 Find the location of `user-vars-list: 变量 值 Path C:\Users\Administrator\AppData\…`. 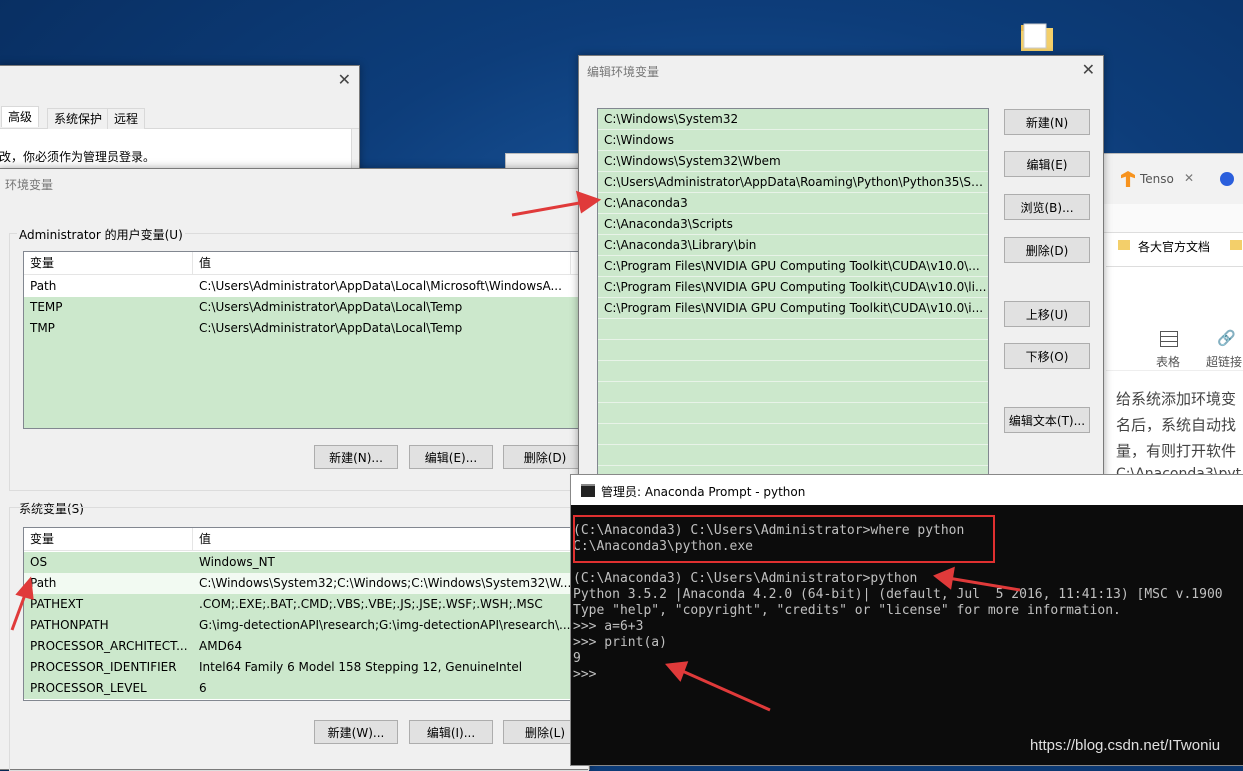

user-vars-list: 变量 值 Path C:\Users\Administrator\AppData\… is located at coordinates (304, 340).